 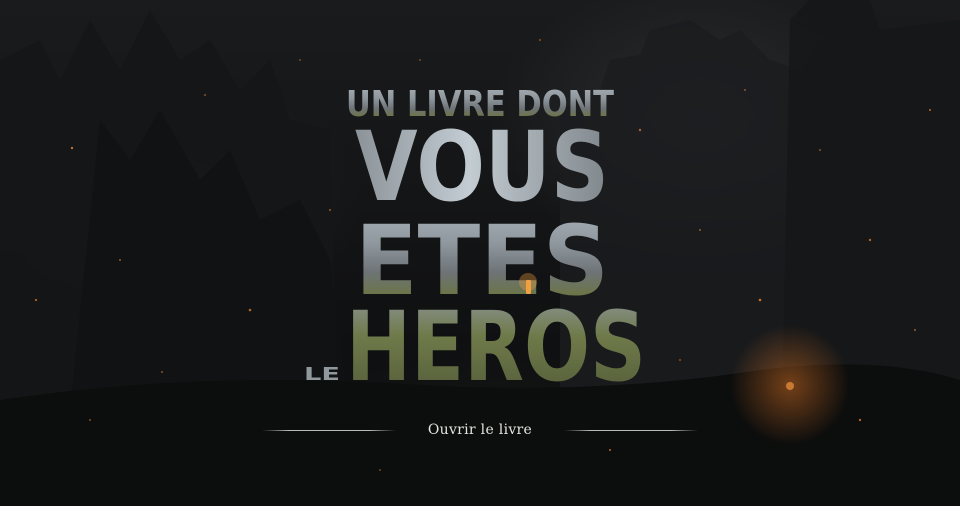 What do you see at coordinates (329, 430) in the screenshot?
I see `menu-divider-left` at bounding box center [329, 430].